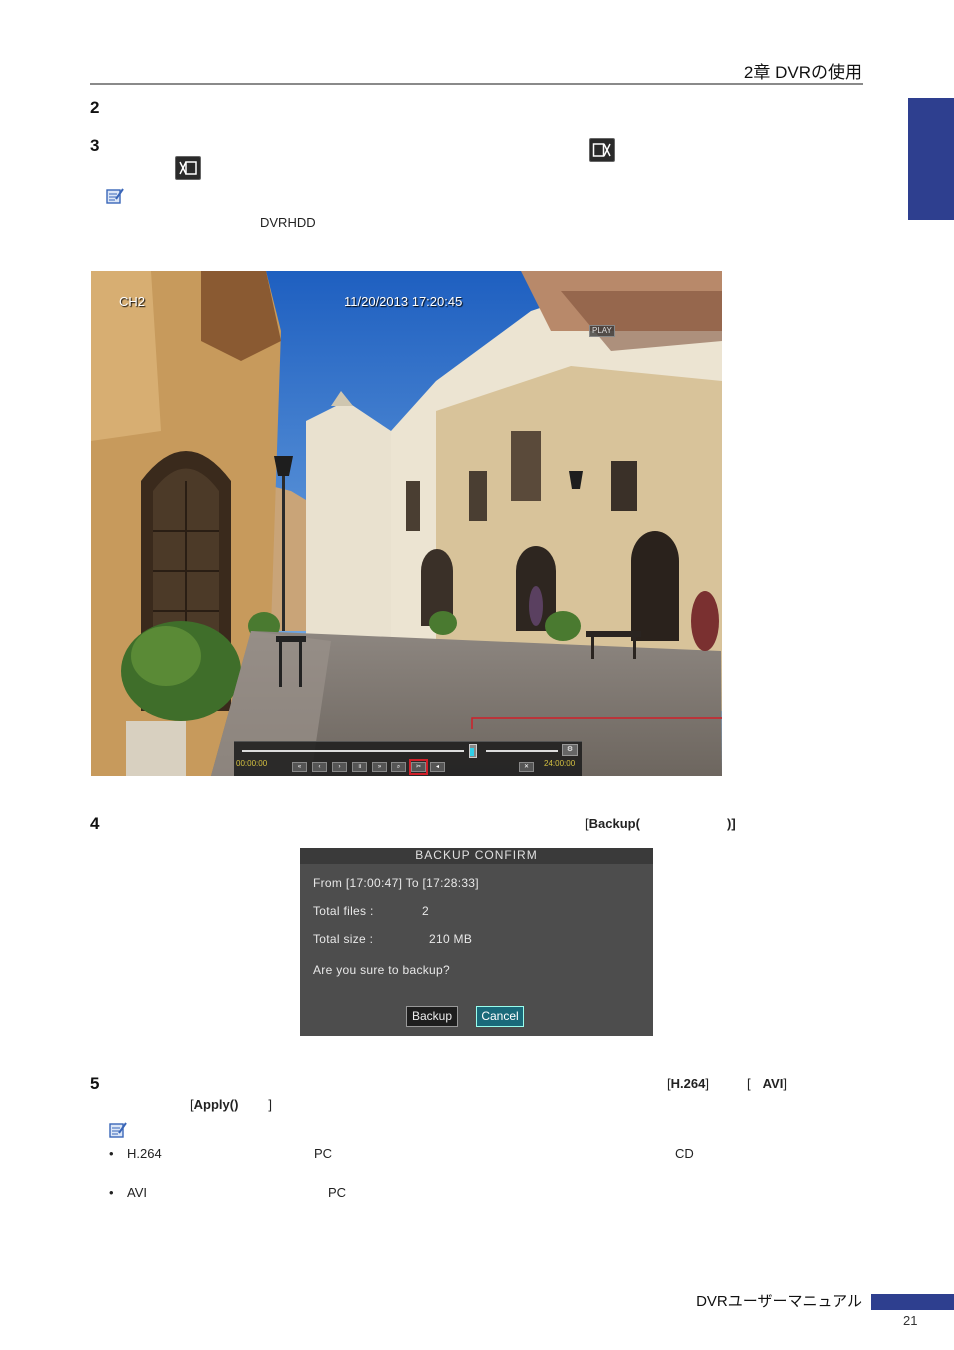  I want to click on play-status-badge: PLAY, so click(602, 331).